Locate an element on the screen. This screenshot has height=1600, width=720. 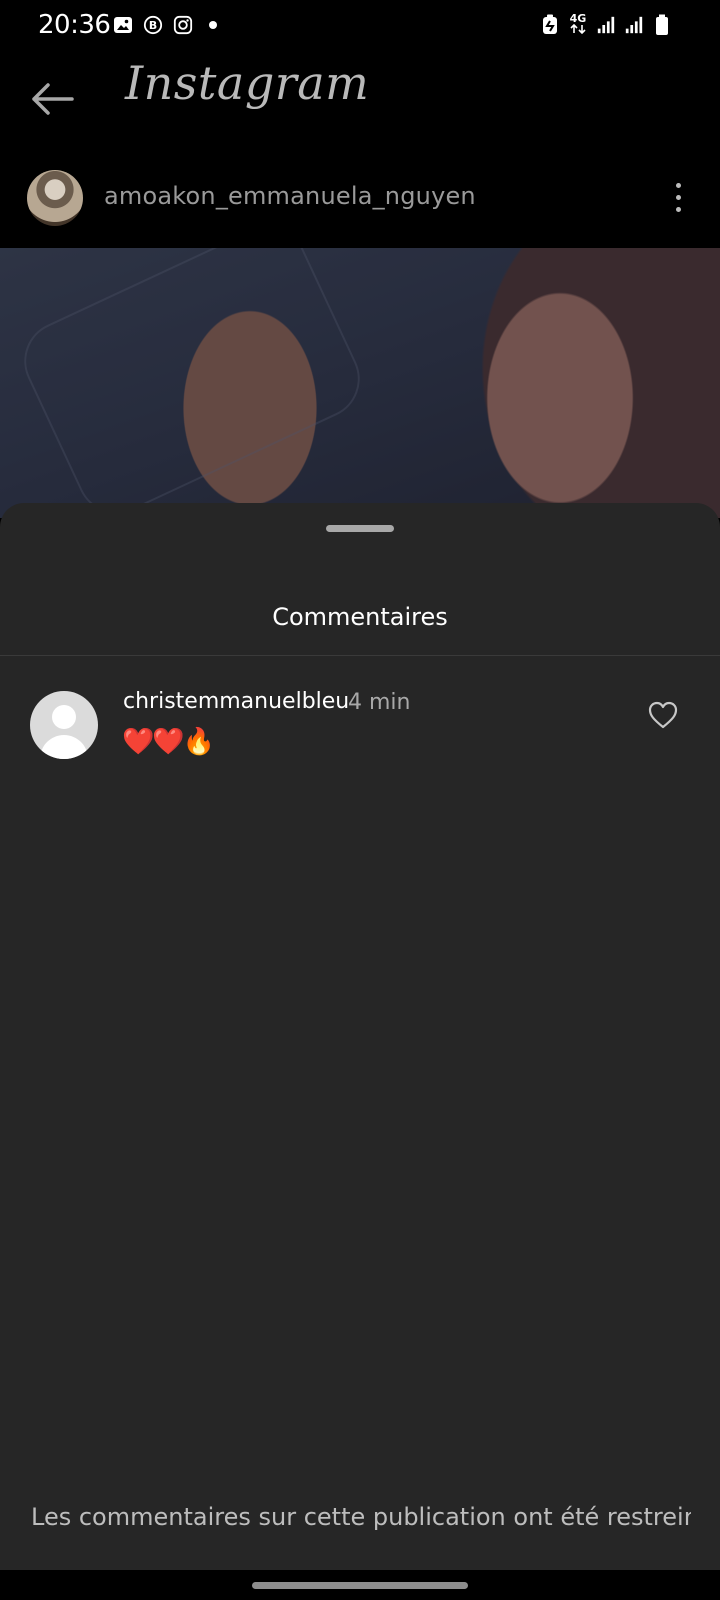
comment-time: 4 min is located at coordinates (379, 702).